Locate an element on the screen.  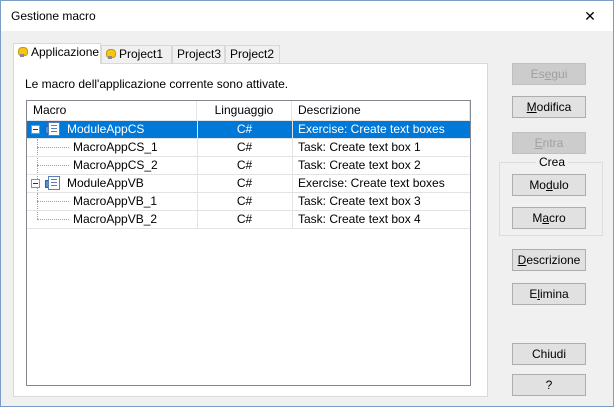
close-button: Chiudi is located at coordinates (549, 354).